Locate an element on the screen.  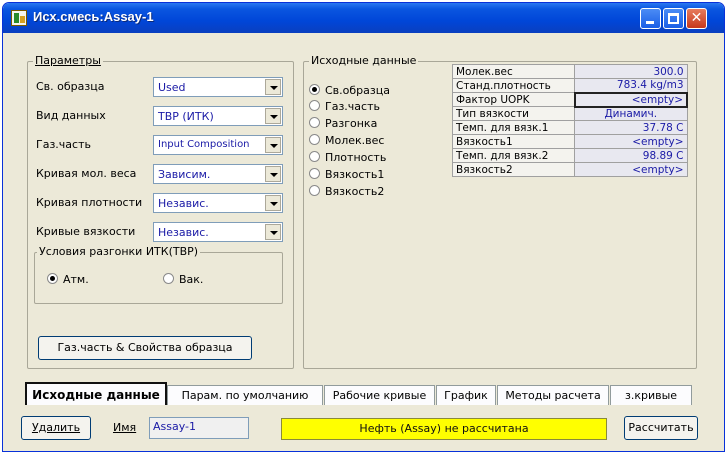
data-type-select: TBP (ИТК) is located at coordinates (218, 116).